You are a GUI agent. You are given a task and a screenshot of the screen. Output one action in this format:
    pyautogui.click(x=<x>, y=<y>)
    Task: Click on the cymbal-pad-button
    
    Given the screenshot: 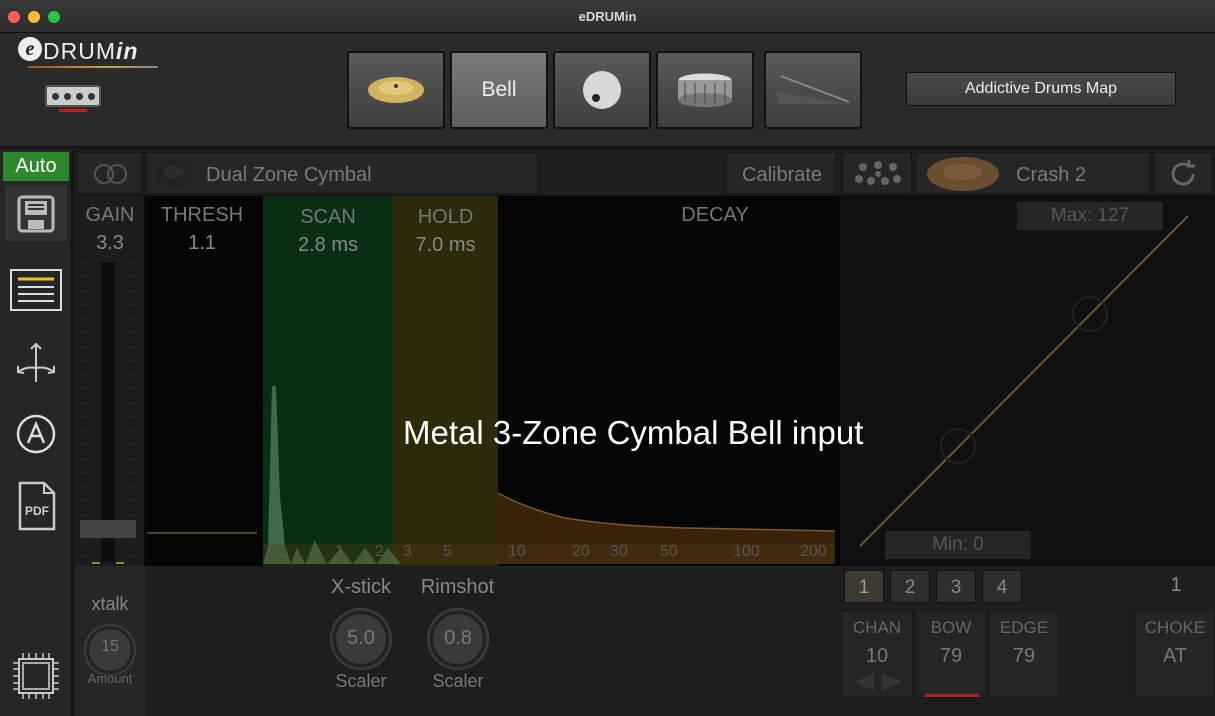 What is the action you would take?
    pyautogui.click(x=396, y=90)
    